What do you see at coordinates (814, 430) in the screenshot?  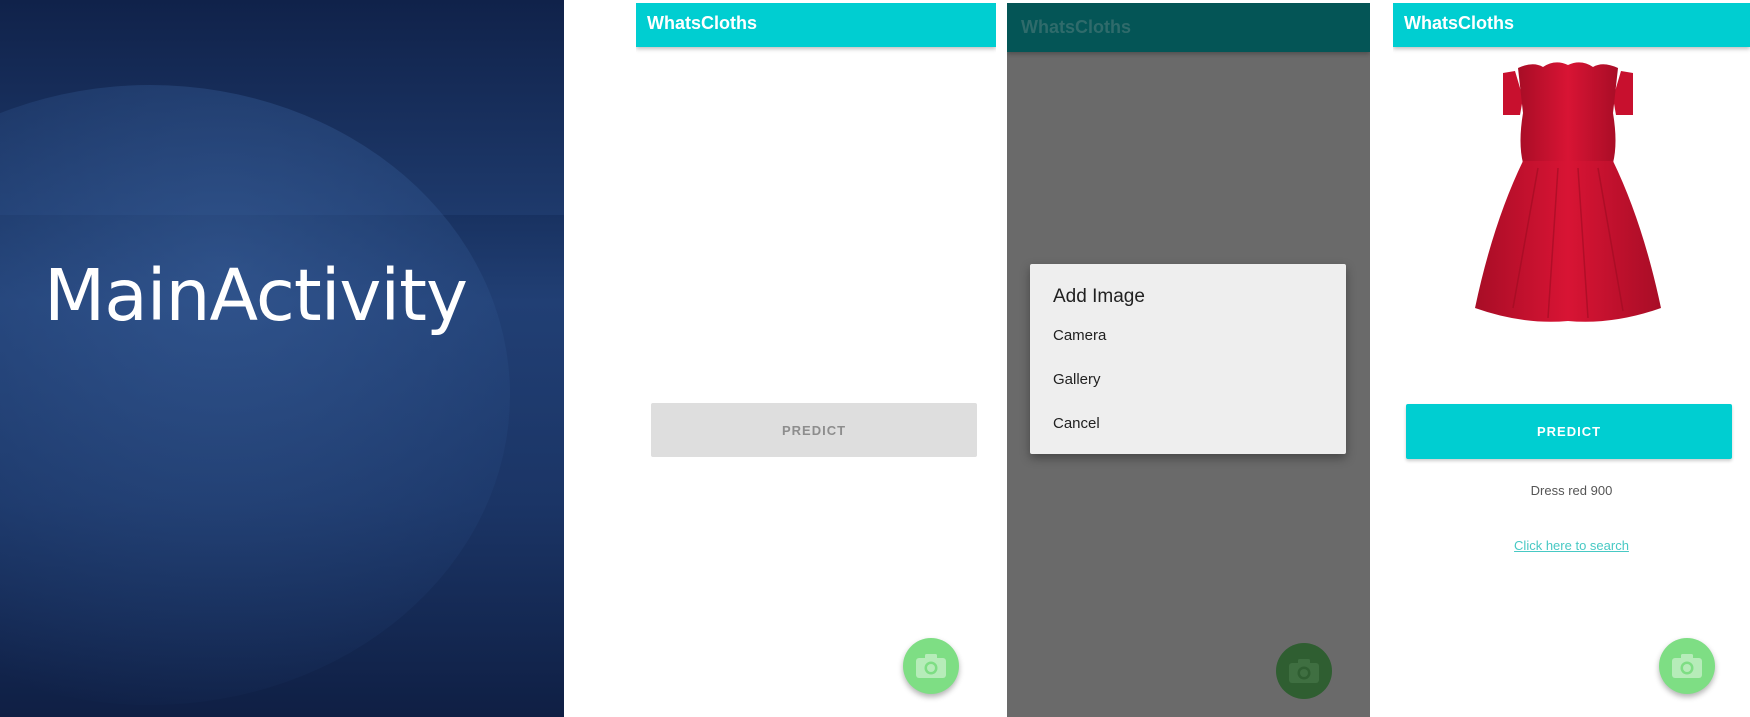 I see `predict-button-disabled: PREDICT` at bounding box center [814, 430].